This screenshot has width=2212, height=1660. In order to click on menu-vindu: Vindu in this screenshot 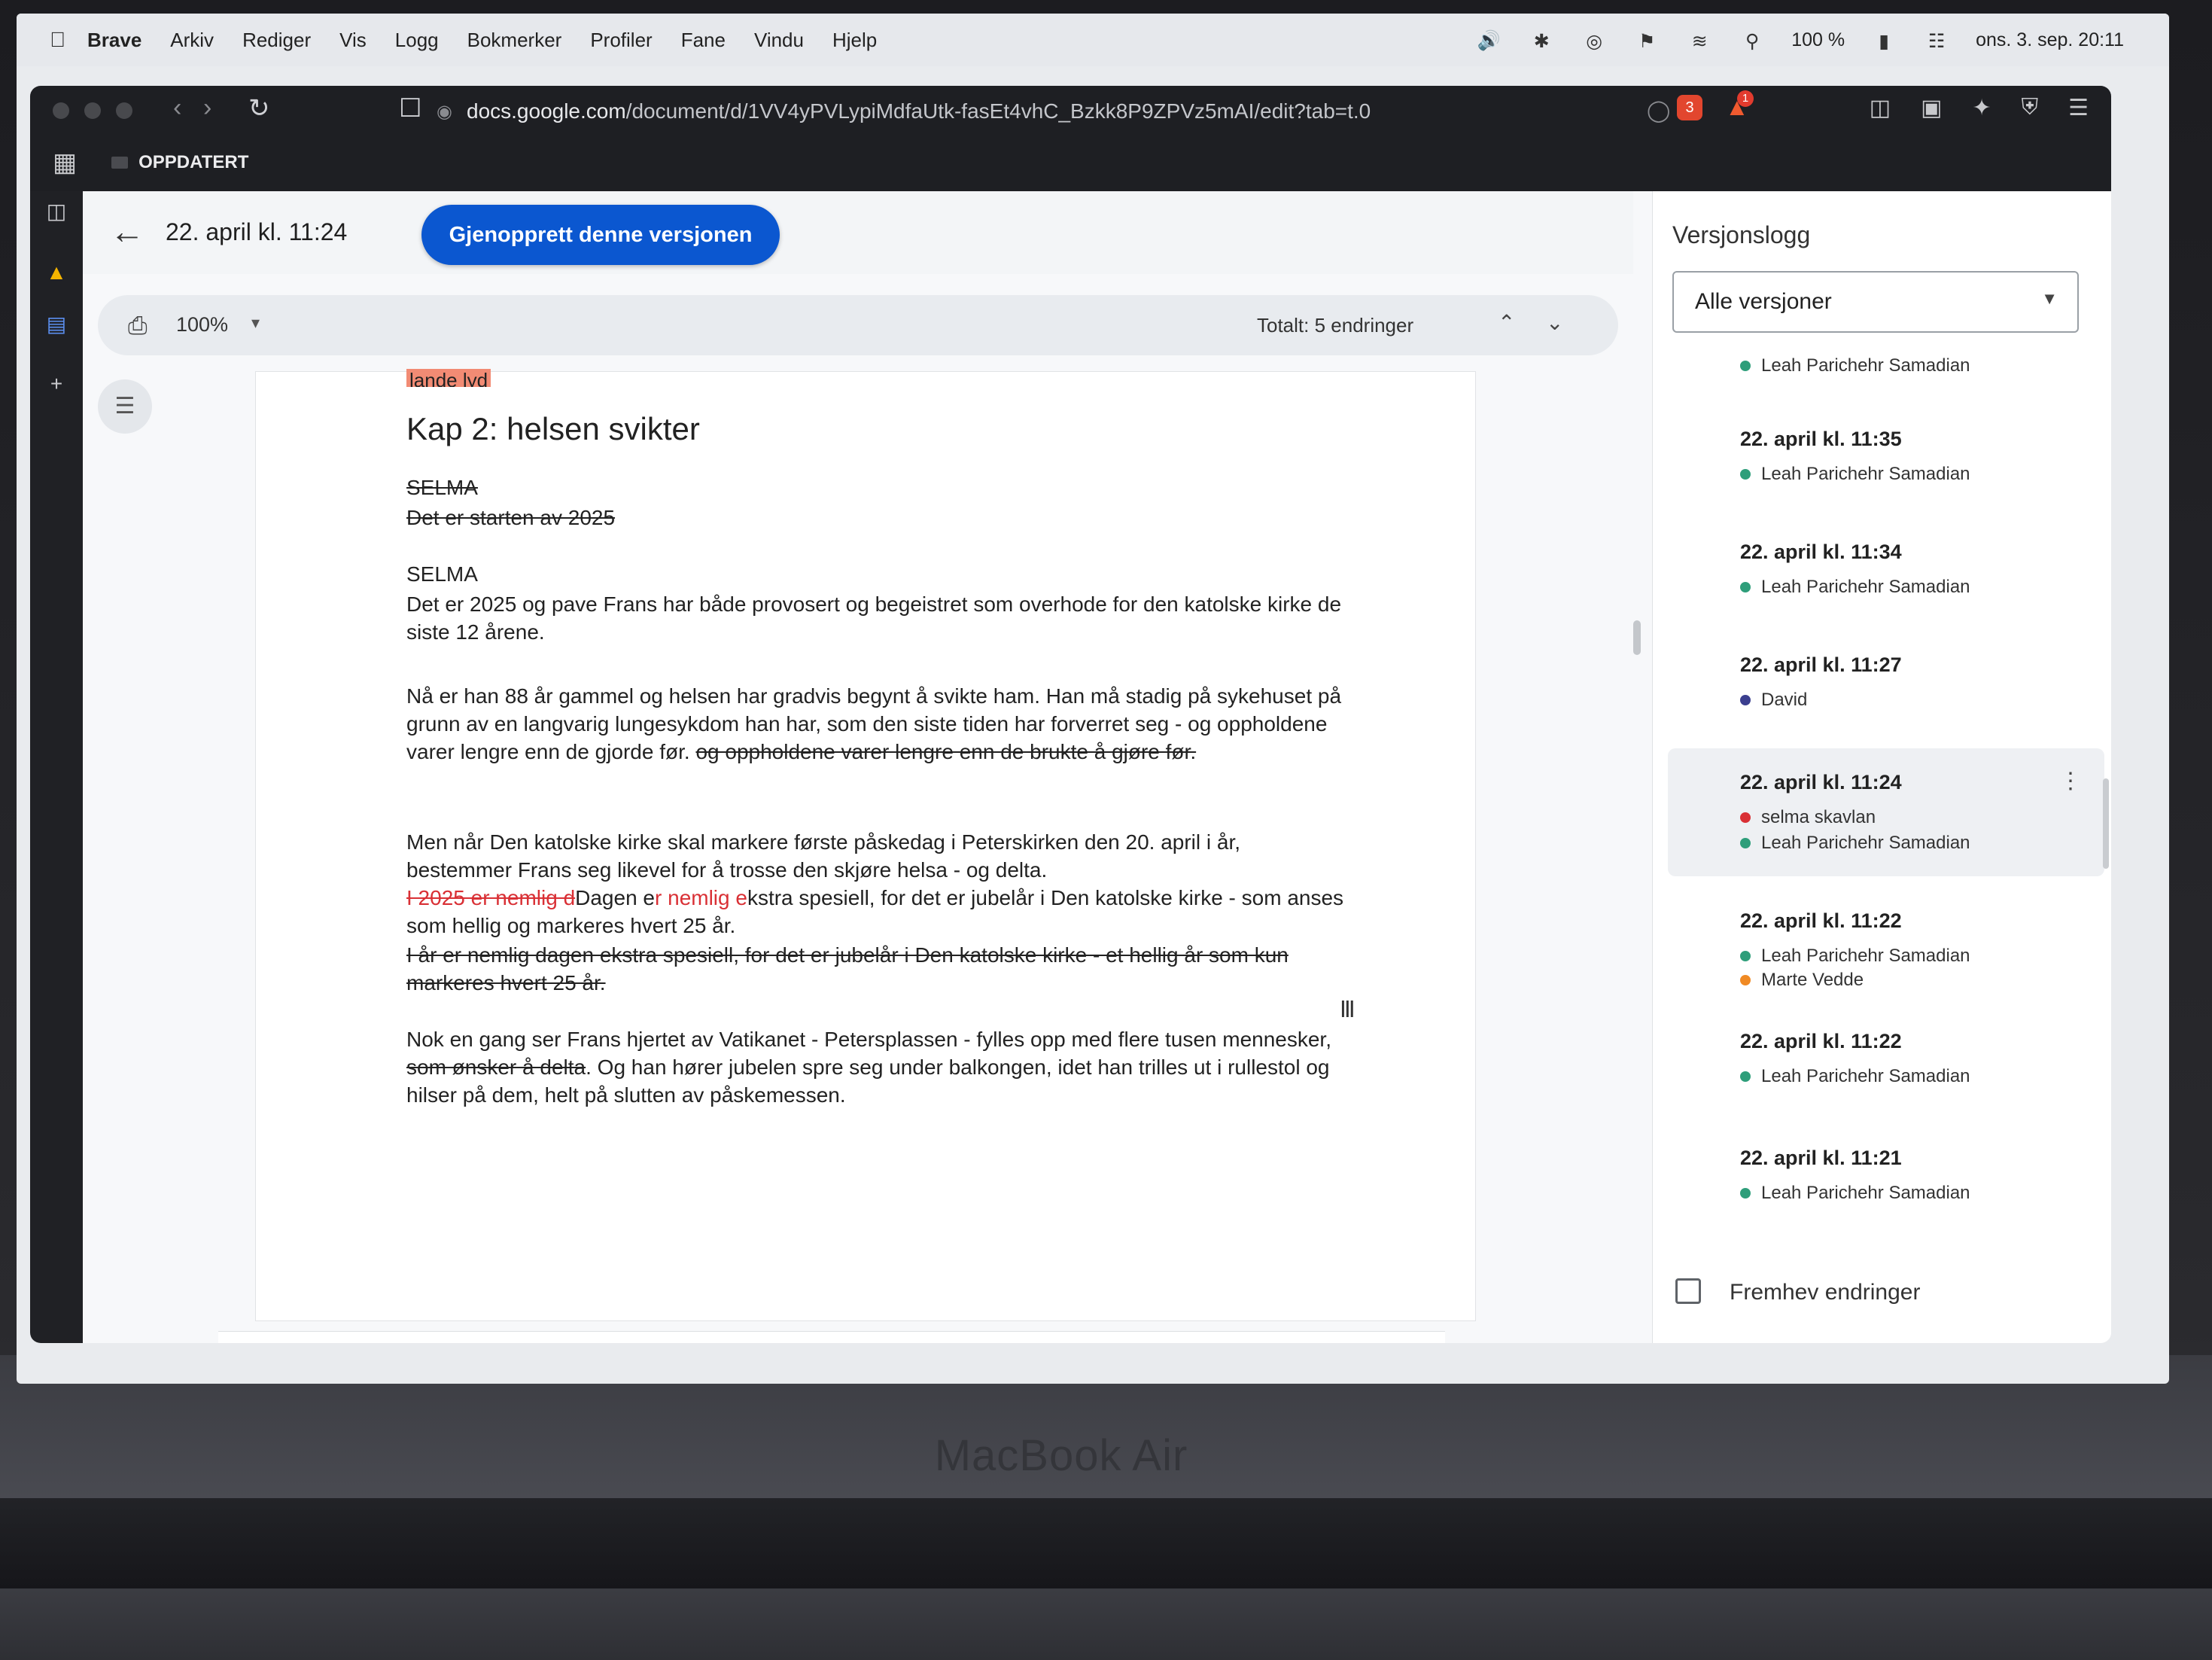, I will do `click(779, 41)`.